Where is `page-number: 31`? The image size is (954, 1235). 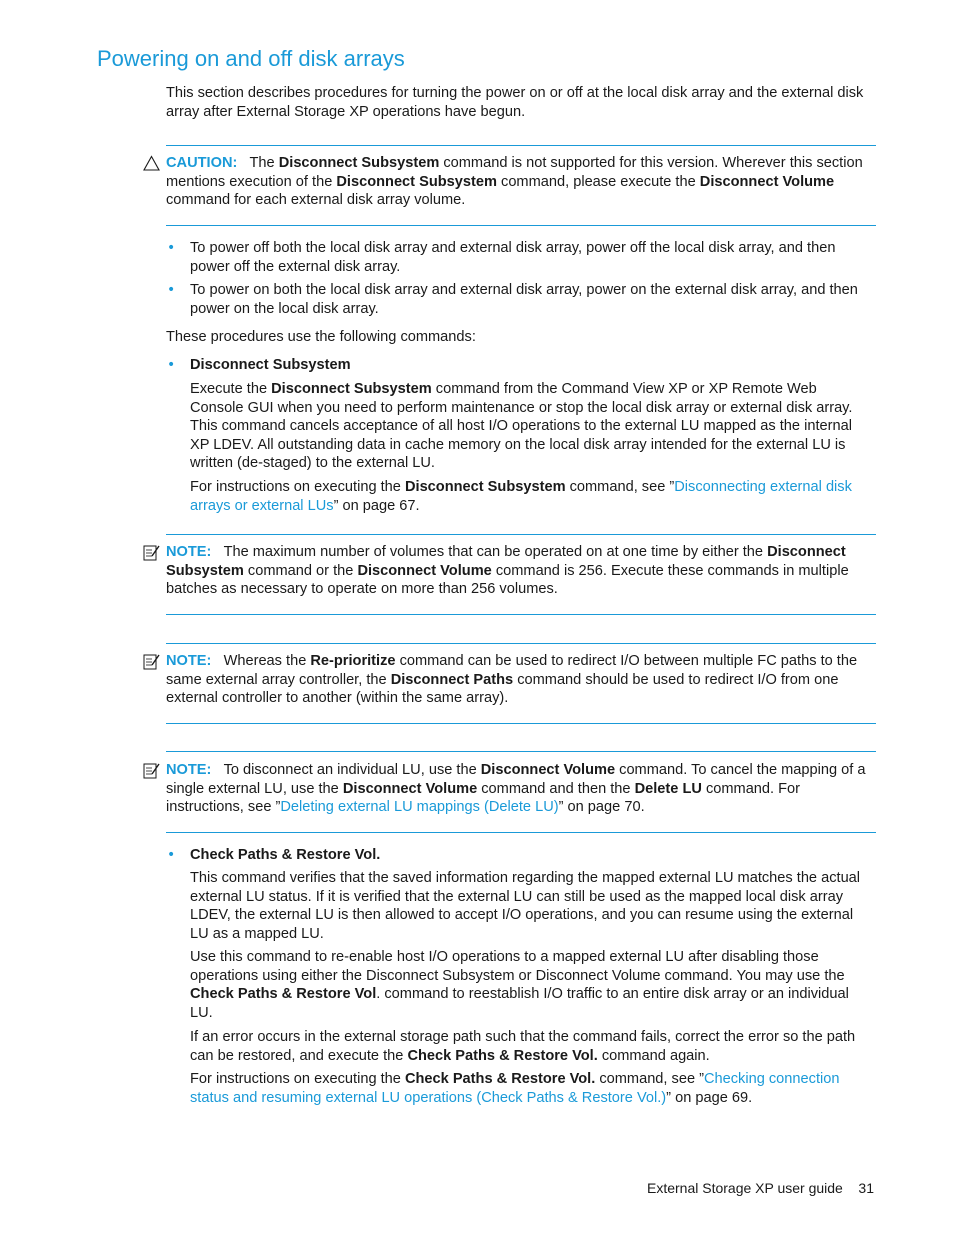 page-number: 31 is located at coordinates (866, 1188).